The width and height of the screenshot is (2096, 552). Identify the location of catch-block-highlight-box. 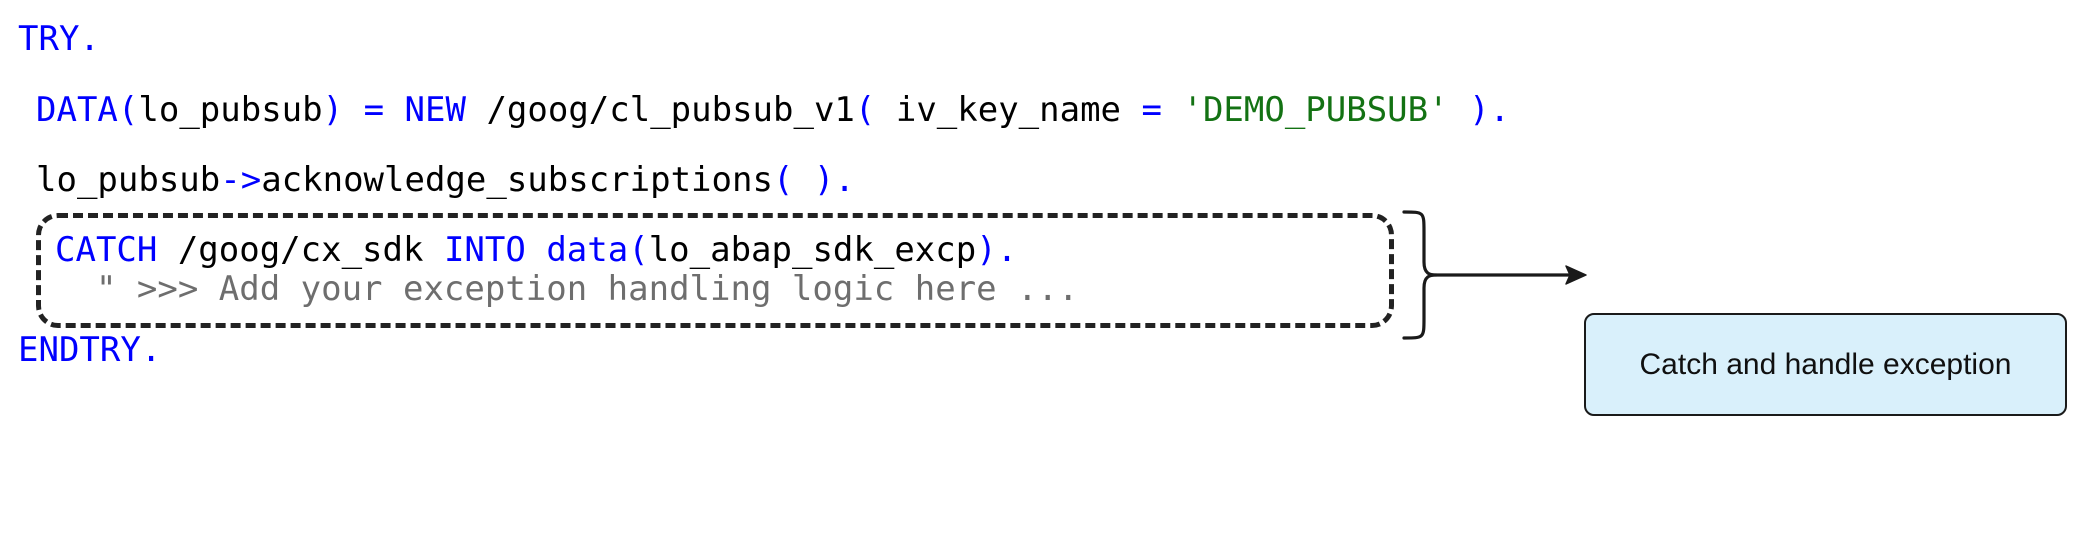
(715, 270).